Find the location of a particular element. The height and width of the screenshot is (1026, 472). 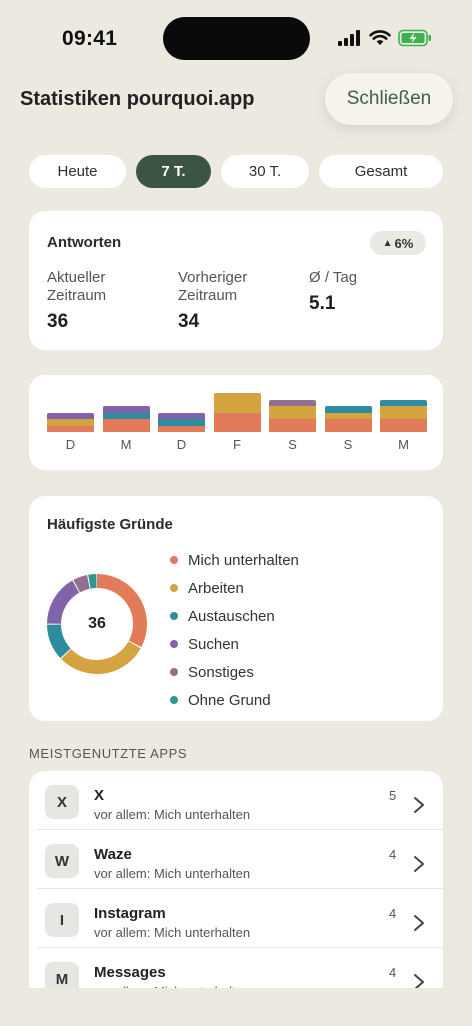

range-30d-button: 30 T. is located at coordinates (265, 171).